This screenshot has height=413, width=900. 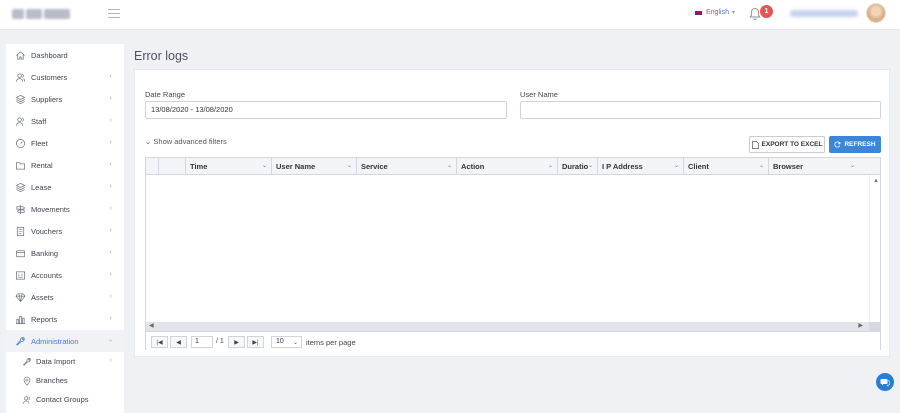 I want to click on notification-badge: 1, so click(x=766, y=11).